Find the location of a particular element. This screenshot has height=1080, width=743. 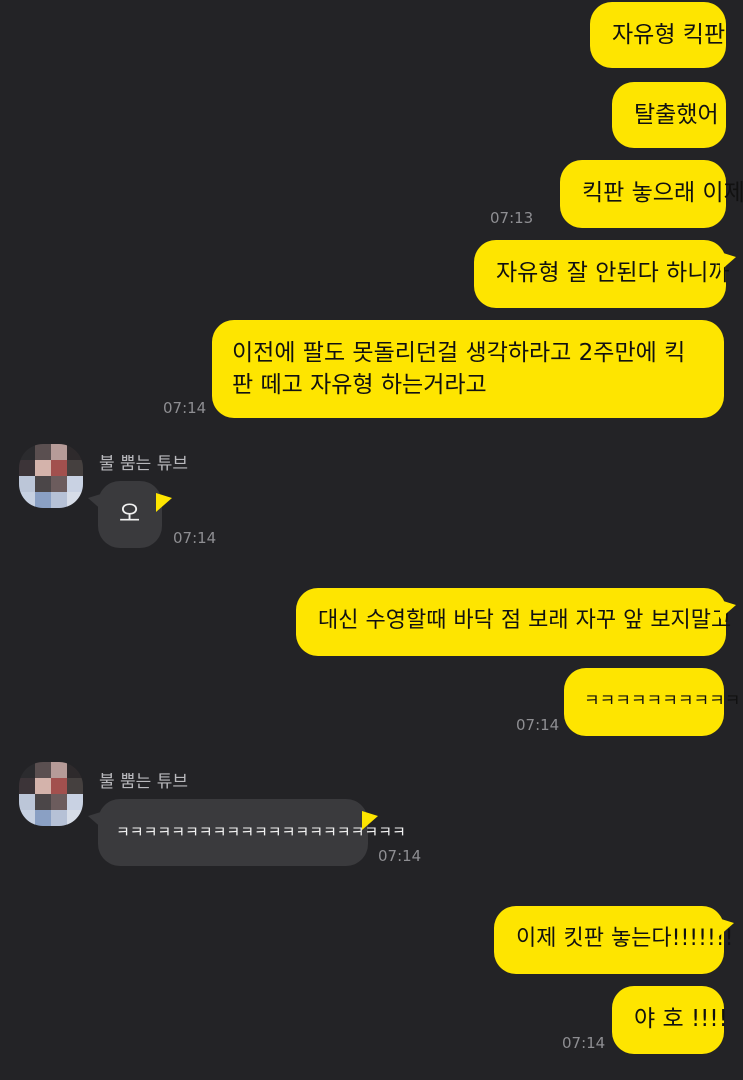

message-text: 야 호 !!!! is located at coordinates (681, 1019).